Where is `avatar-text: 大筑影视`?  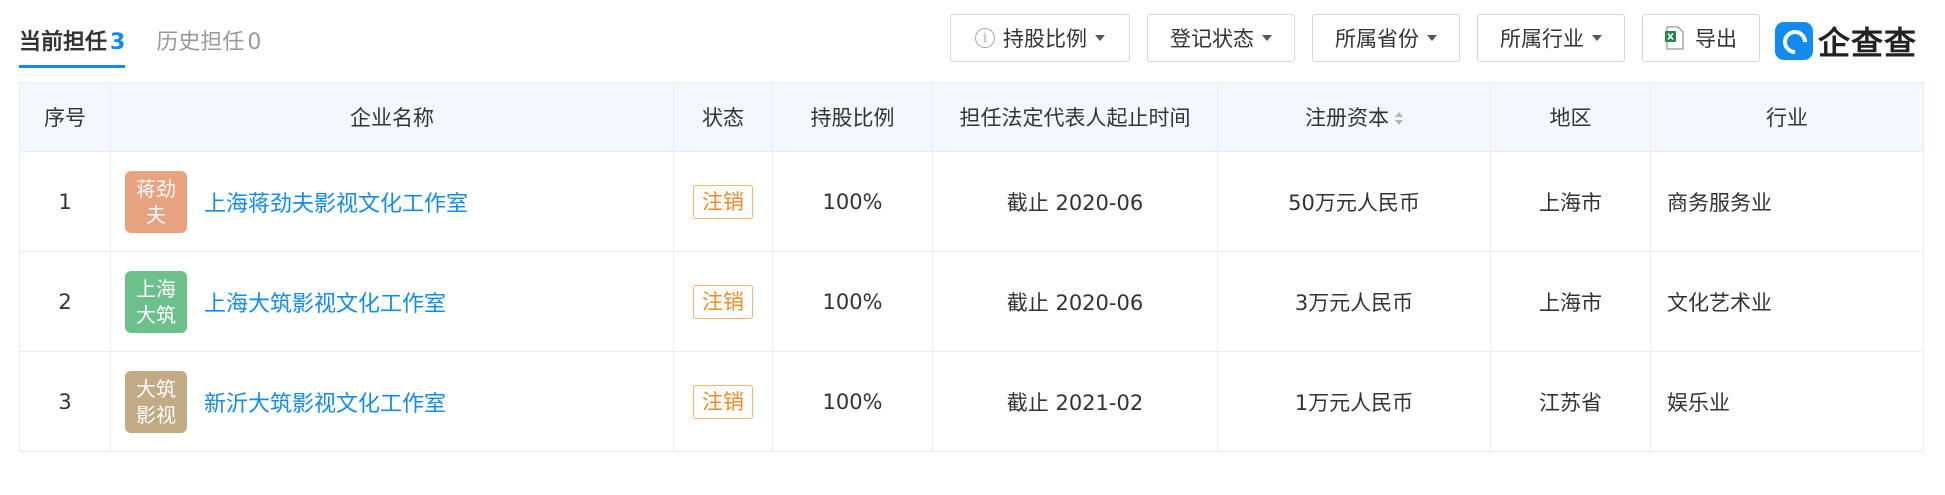
avatar-text: 大筑影视 is located at coordinates (156, 401).